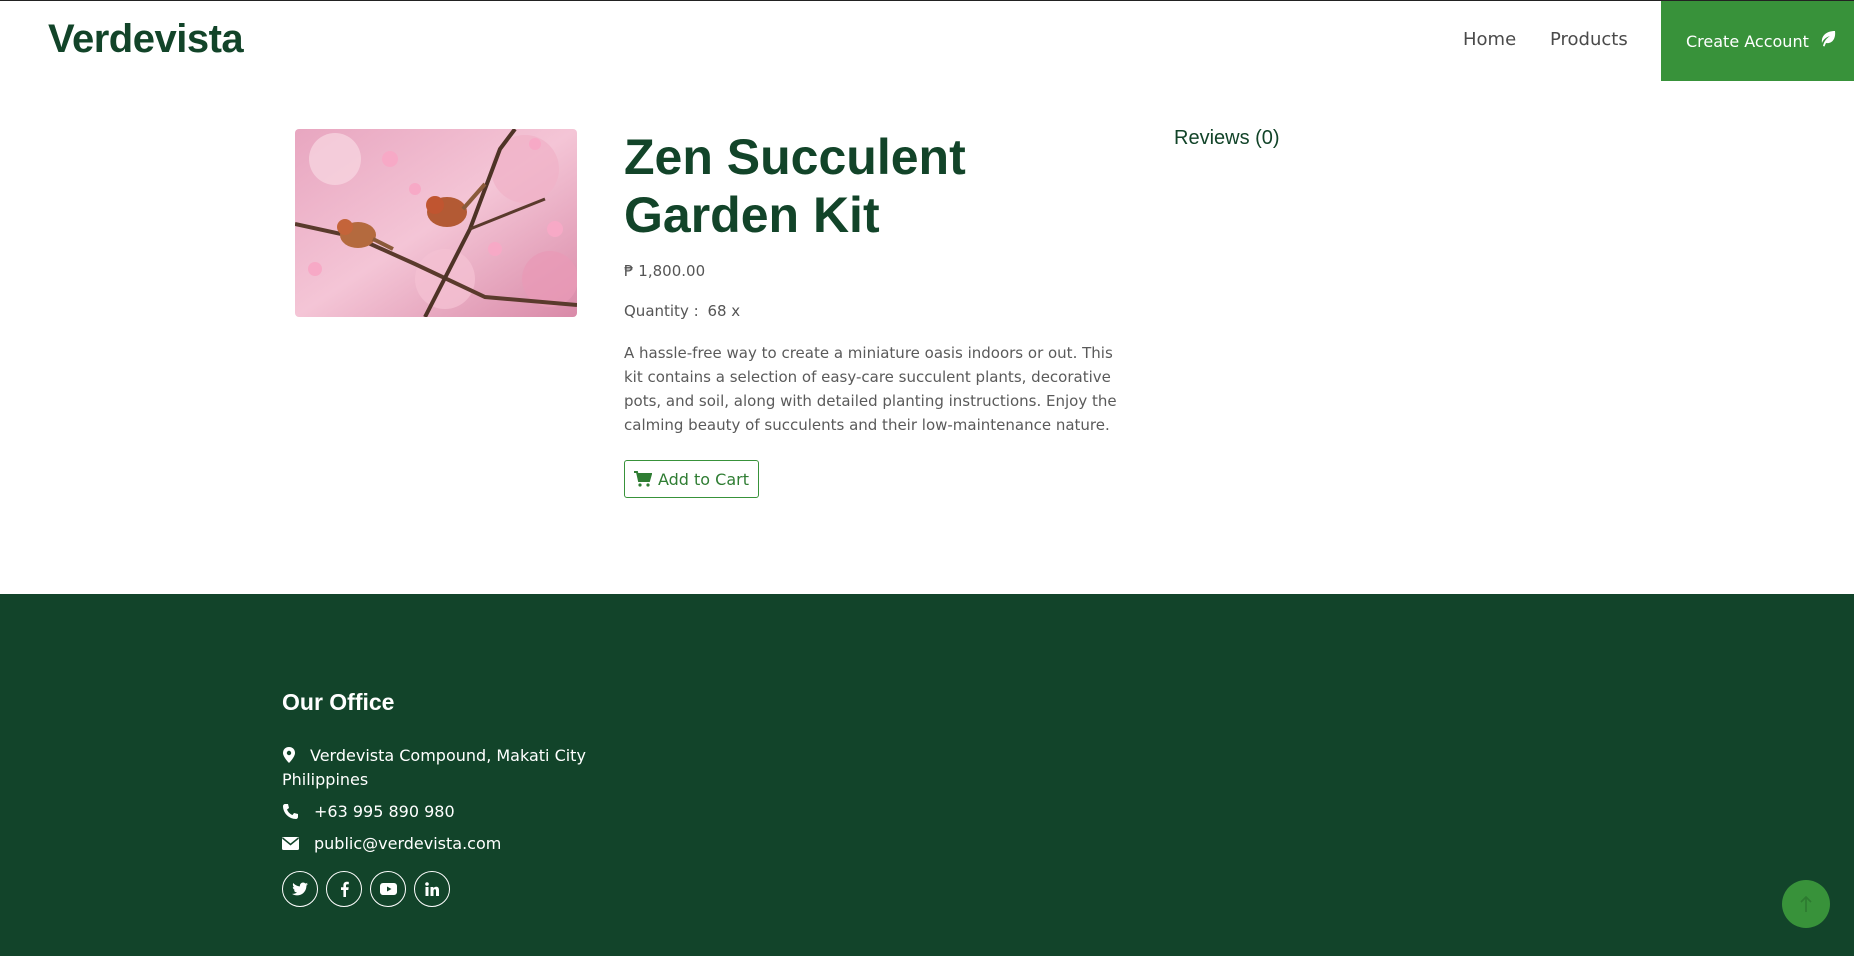 The image size is (1854, 956). I want to click on leaf-icon, so click(1828, 39).